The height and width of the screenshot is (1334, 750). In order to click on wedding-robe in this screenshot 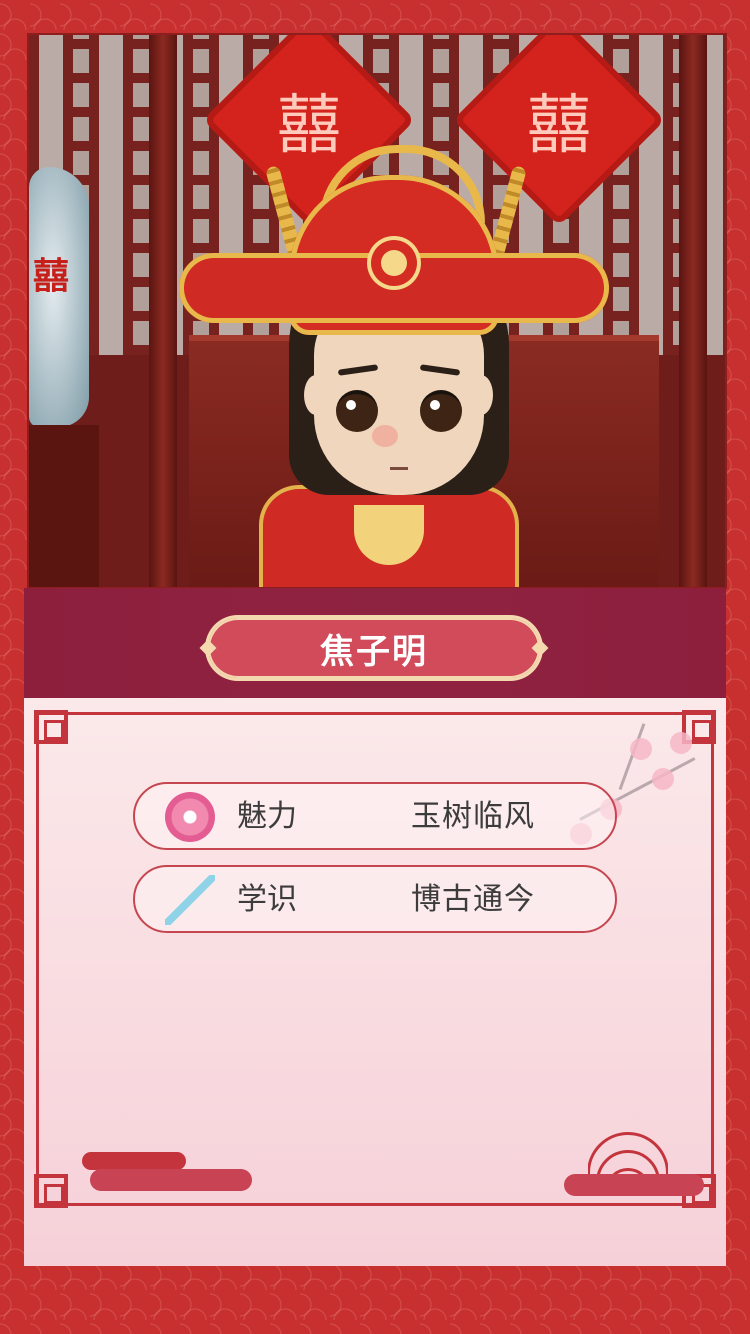, I will do `click(389, 536)`.